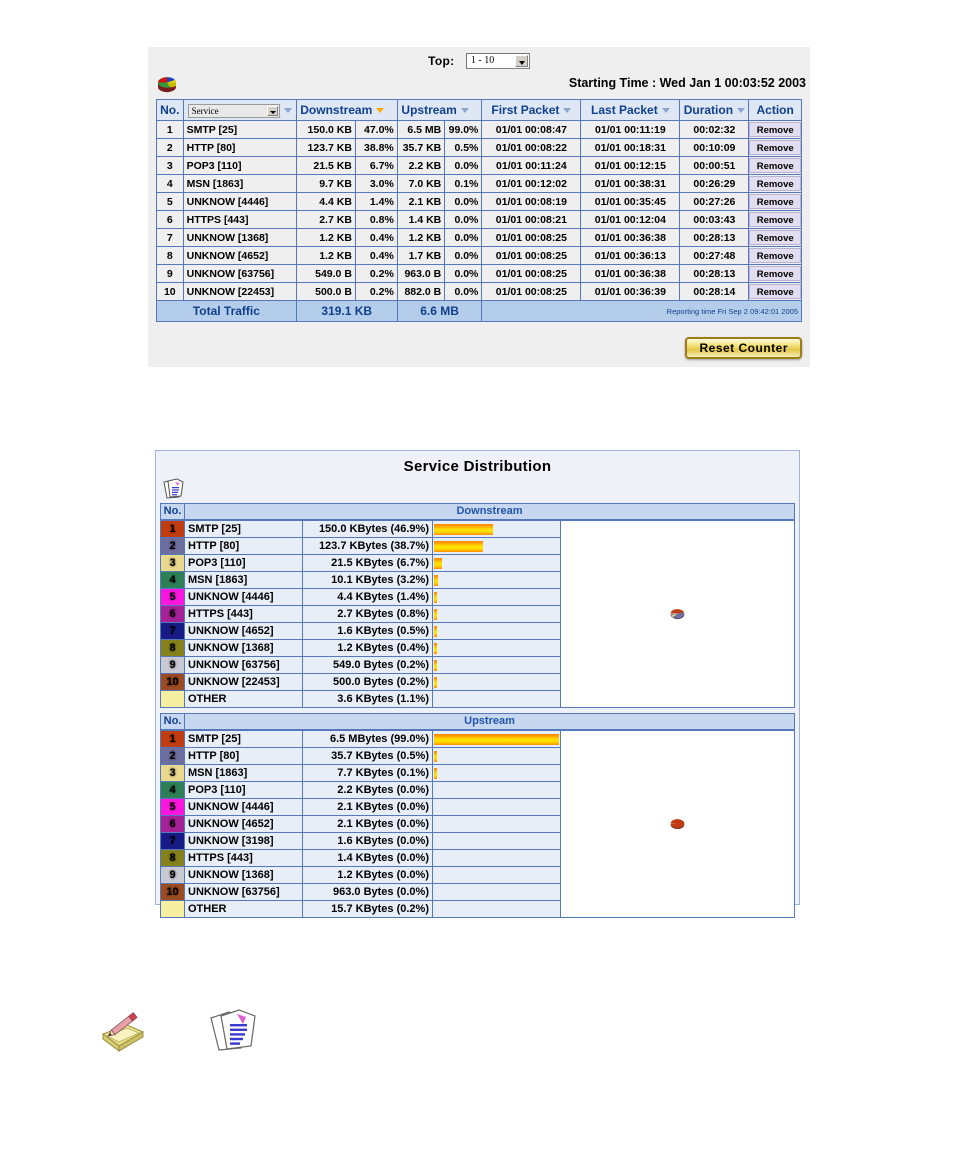  What do you see at coordinates (531, 110) in the screenshot?
I see `col-first-packet: First Packet` at bounding box center [531, 110].